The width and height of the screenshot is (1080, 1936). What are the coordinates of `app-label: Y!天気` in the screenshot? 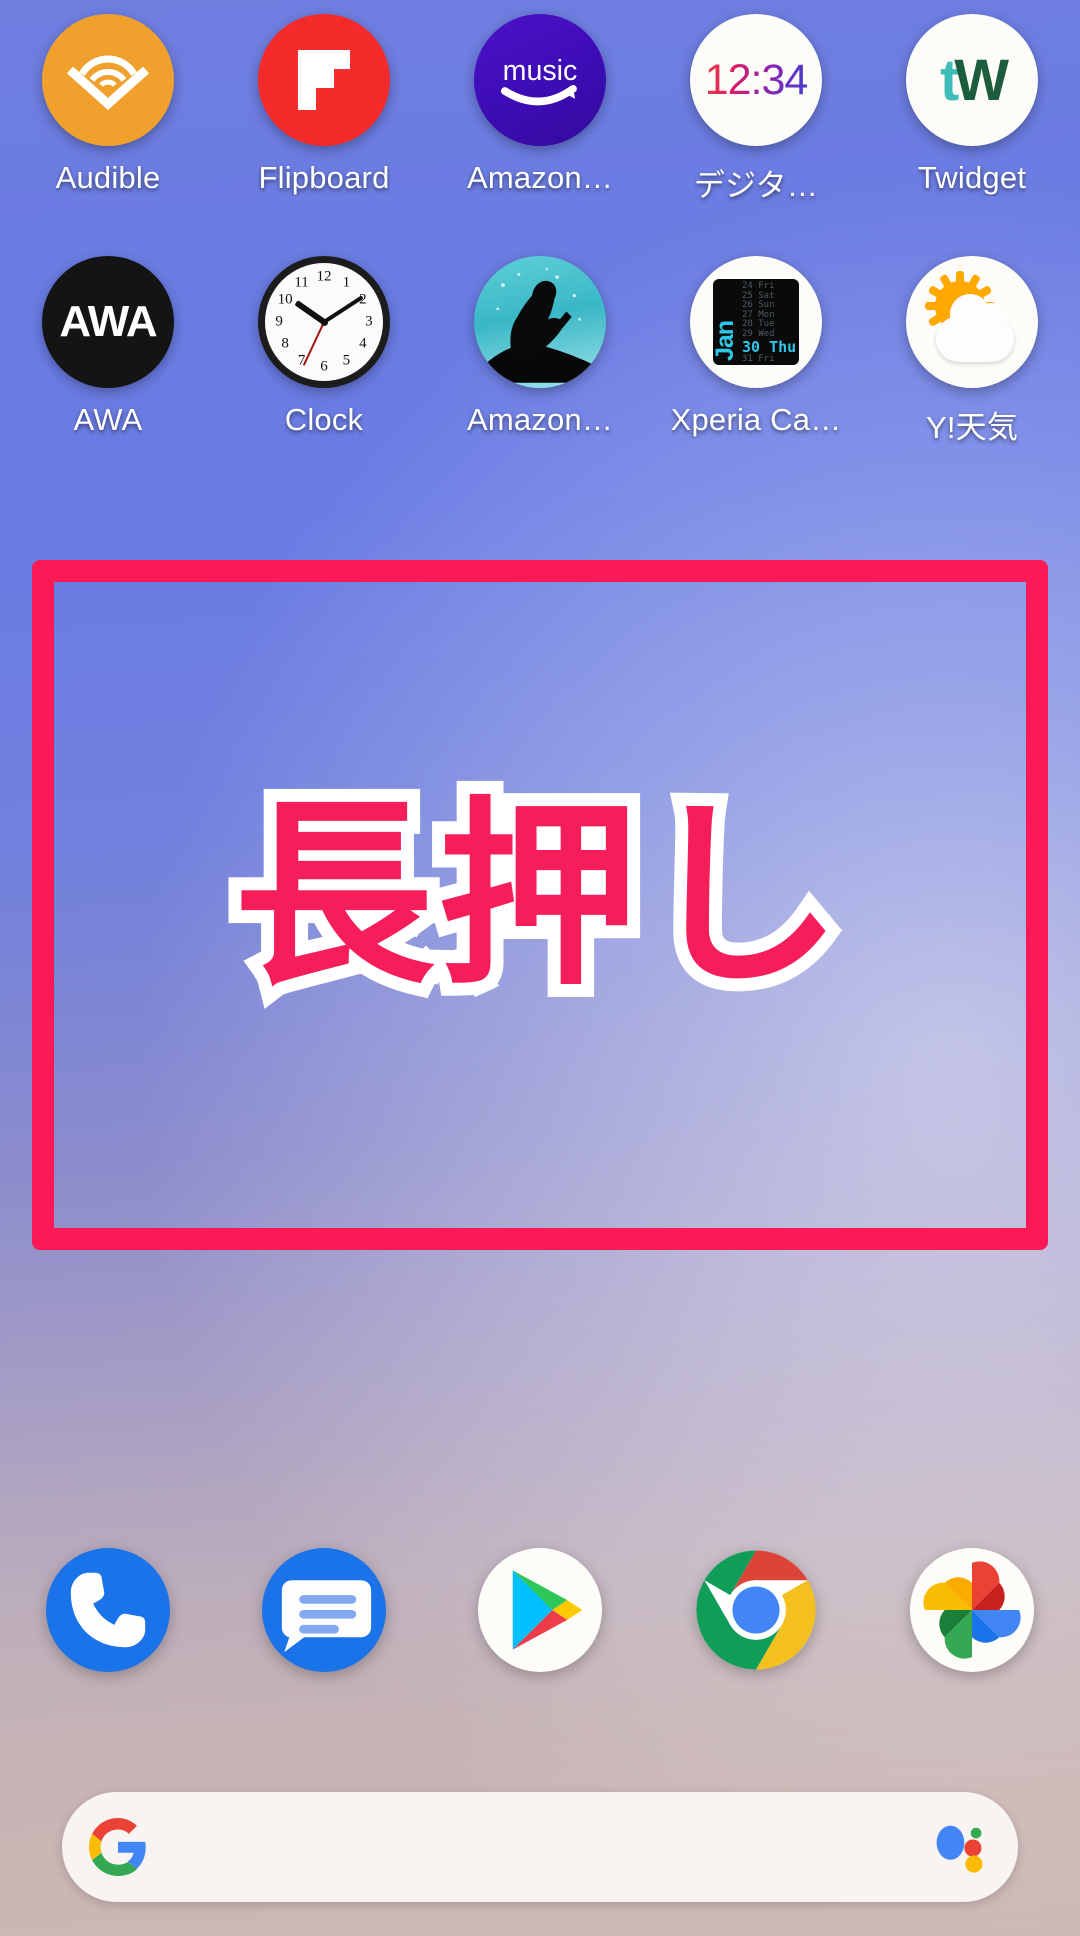 It's located at (972, 427).